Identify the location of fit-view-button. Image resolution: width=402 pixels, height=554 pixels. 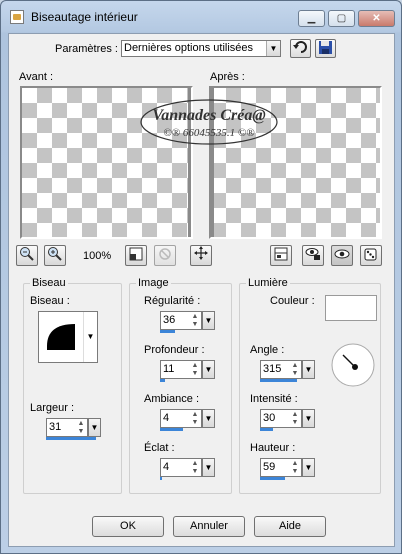
(136, 255).